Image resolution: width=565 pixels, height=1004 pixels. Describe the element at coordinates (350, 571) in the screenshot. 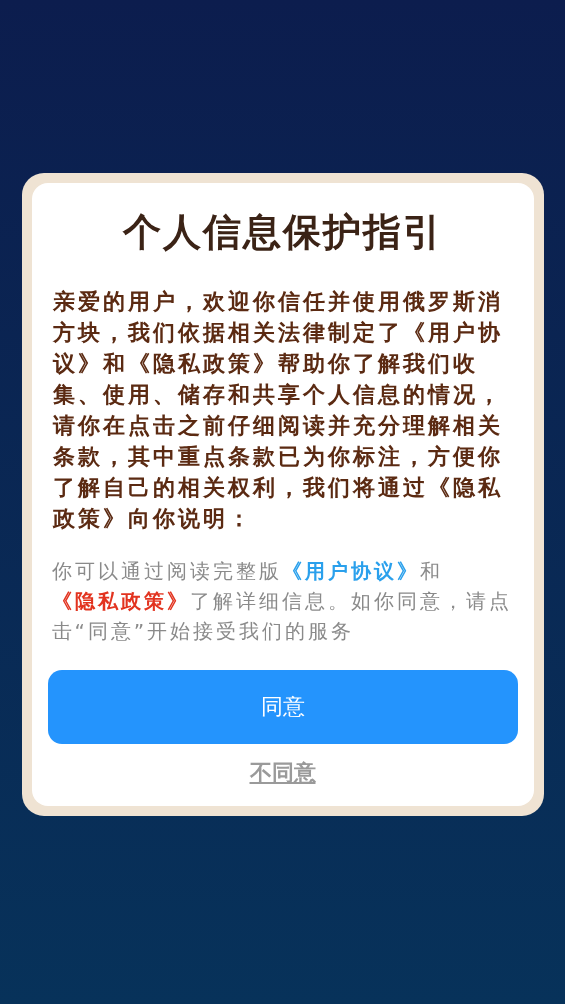

I see `policy-link: 《用户协议》` at that location.